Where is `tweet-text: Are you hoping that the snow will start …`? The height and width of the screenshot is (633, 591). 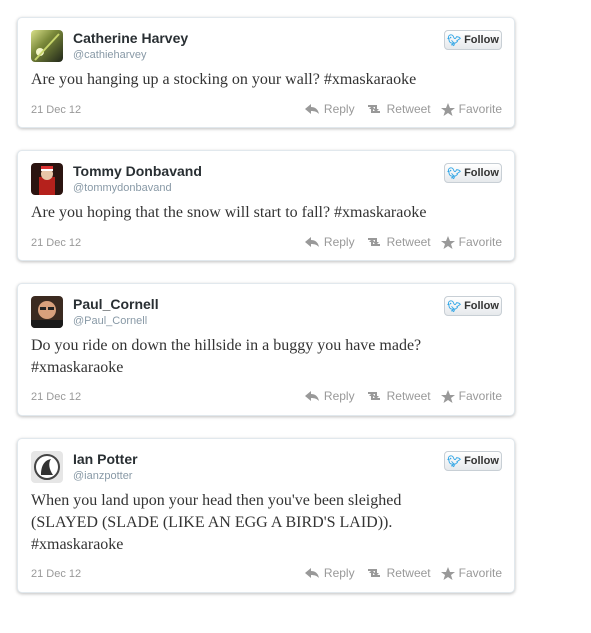 tweet-text: Are you hoping that the snow will start … is located at coordinates (266, 213).